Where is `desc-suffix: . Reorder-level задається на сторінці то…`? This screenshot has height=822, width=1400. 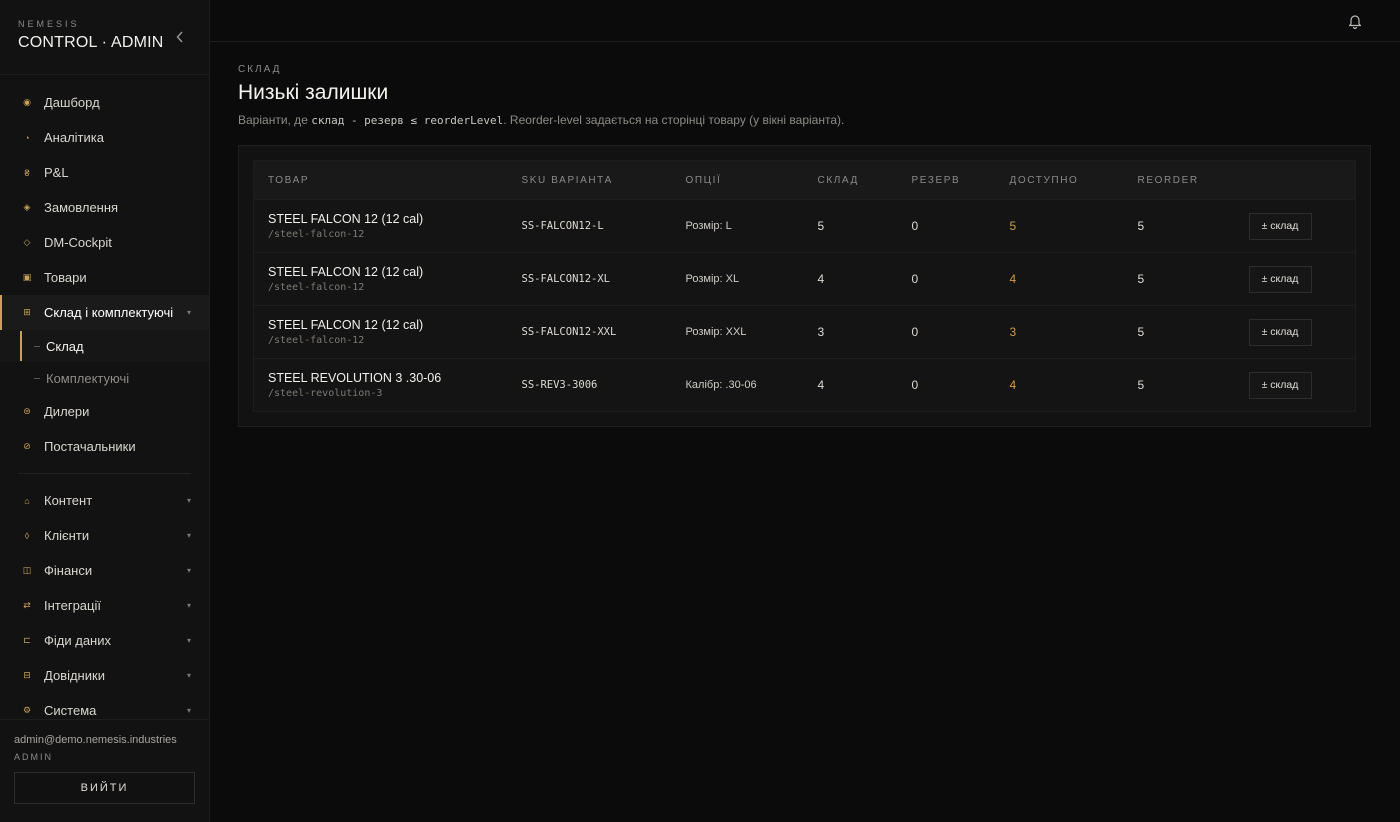
desc-suffix: . Reorder-level задається на сторінці то… is located at coordinates (674, 120).